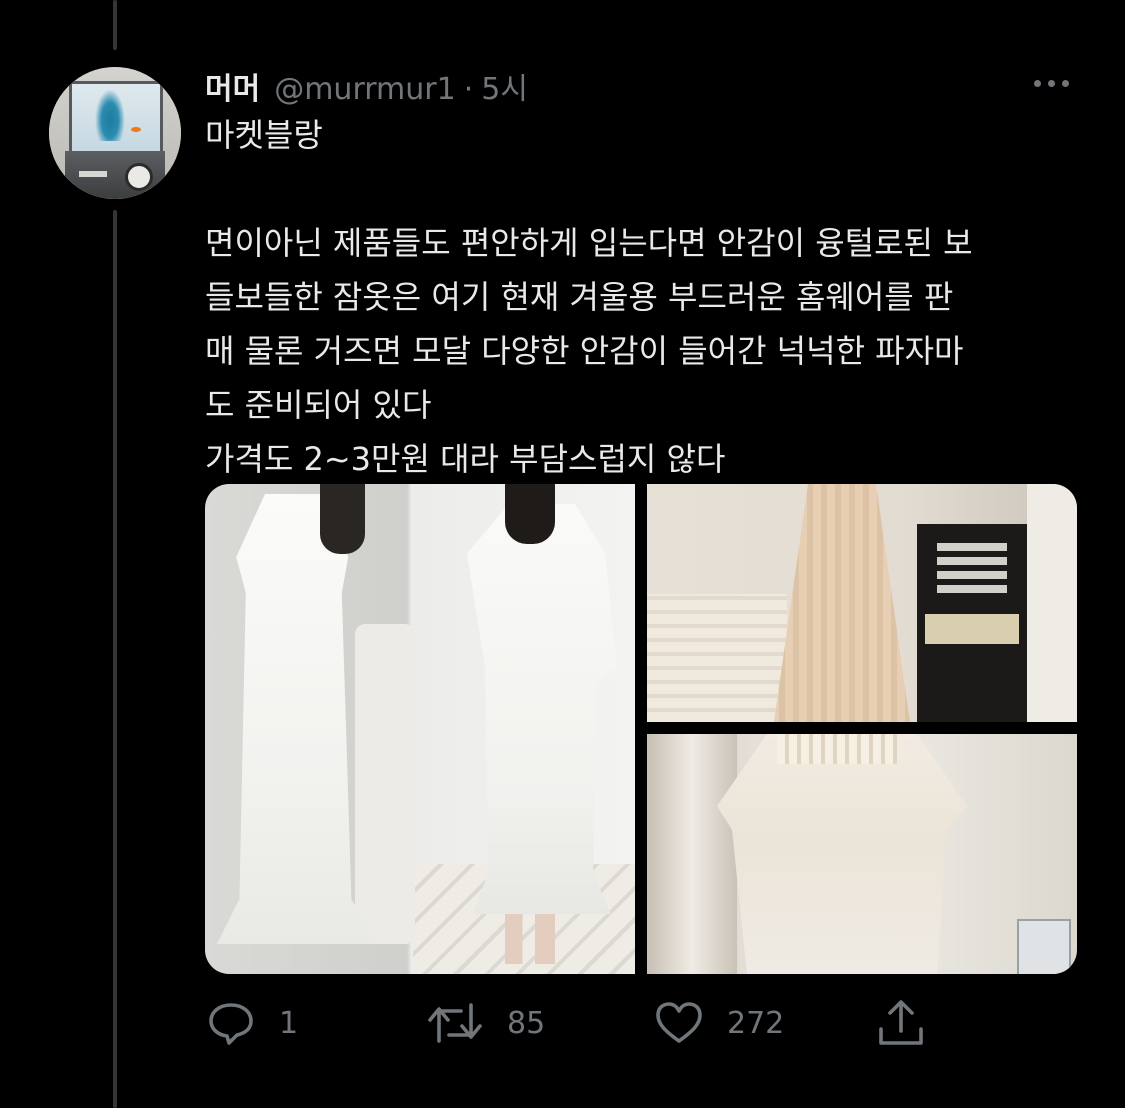 This screenshot has height=1108, width=1125. What do you see at coordinates (504, 86) in the screenshot?
I see `tweet-timestamp: 5시` at bounding box center [504, 86].